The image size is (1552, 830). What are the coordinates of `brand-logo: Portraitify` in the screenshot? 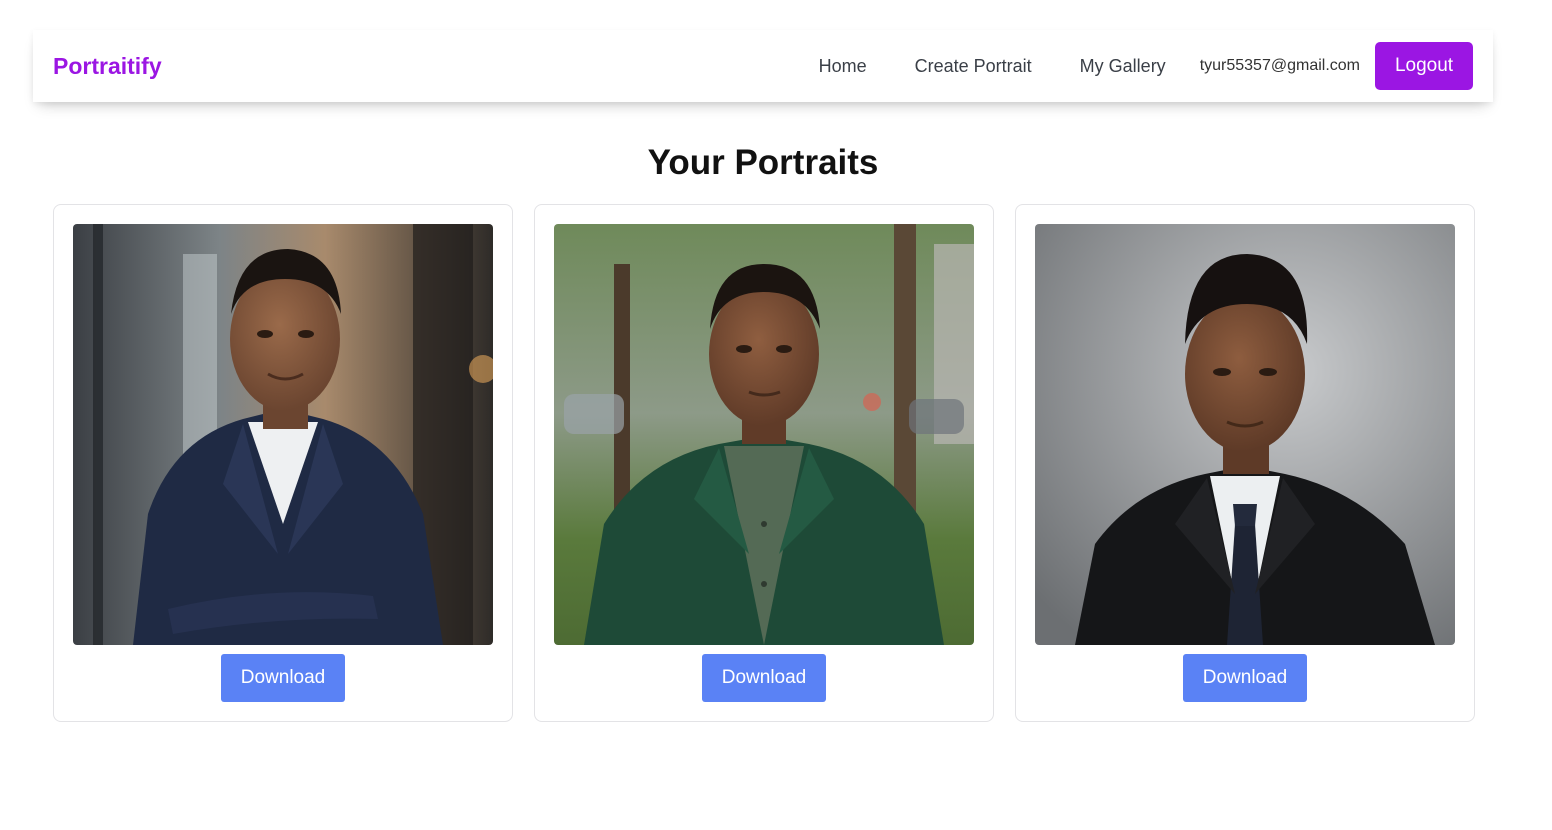 It's located at (107, 66).